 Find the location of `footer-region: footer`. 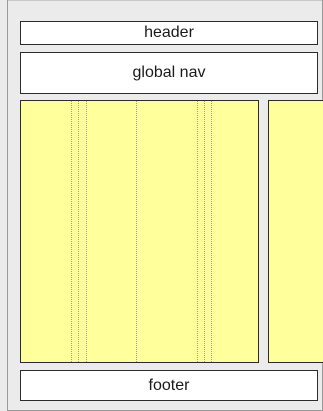

footer-region: footer is located at coordinates (169, 385).